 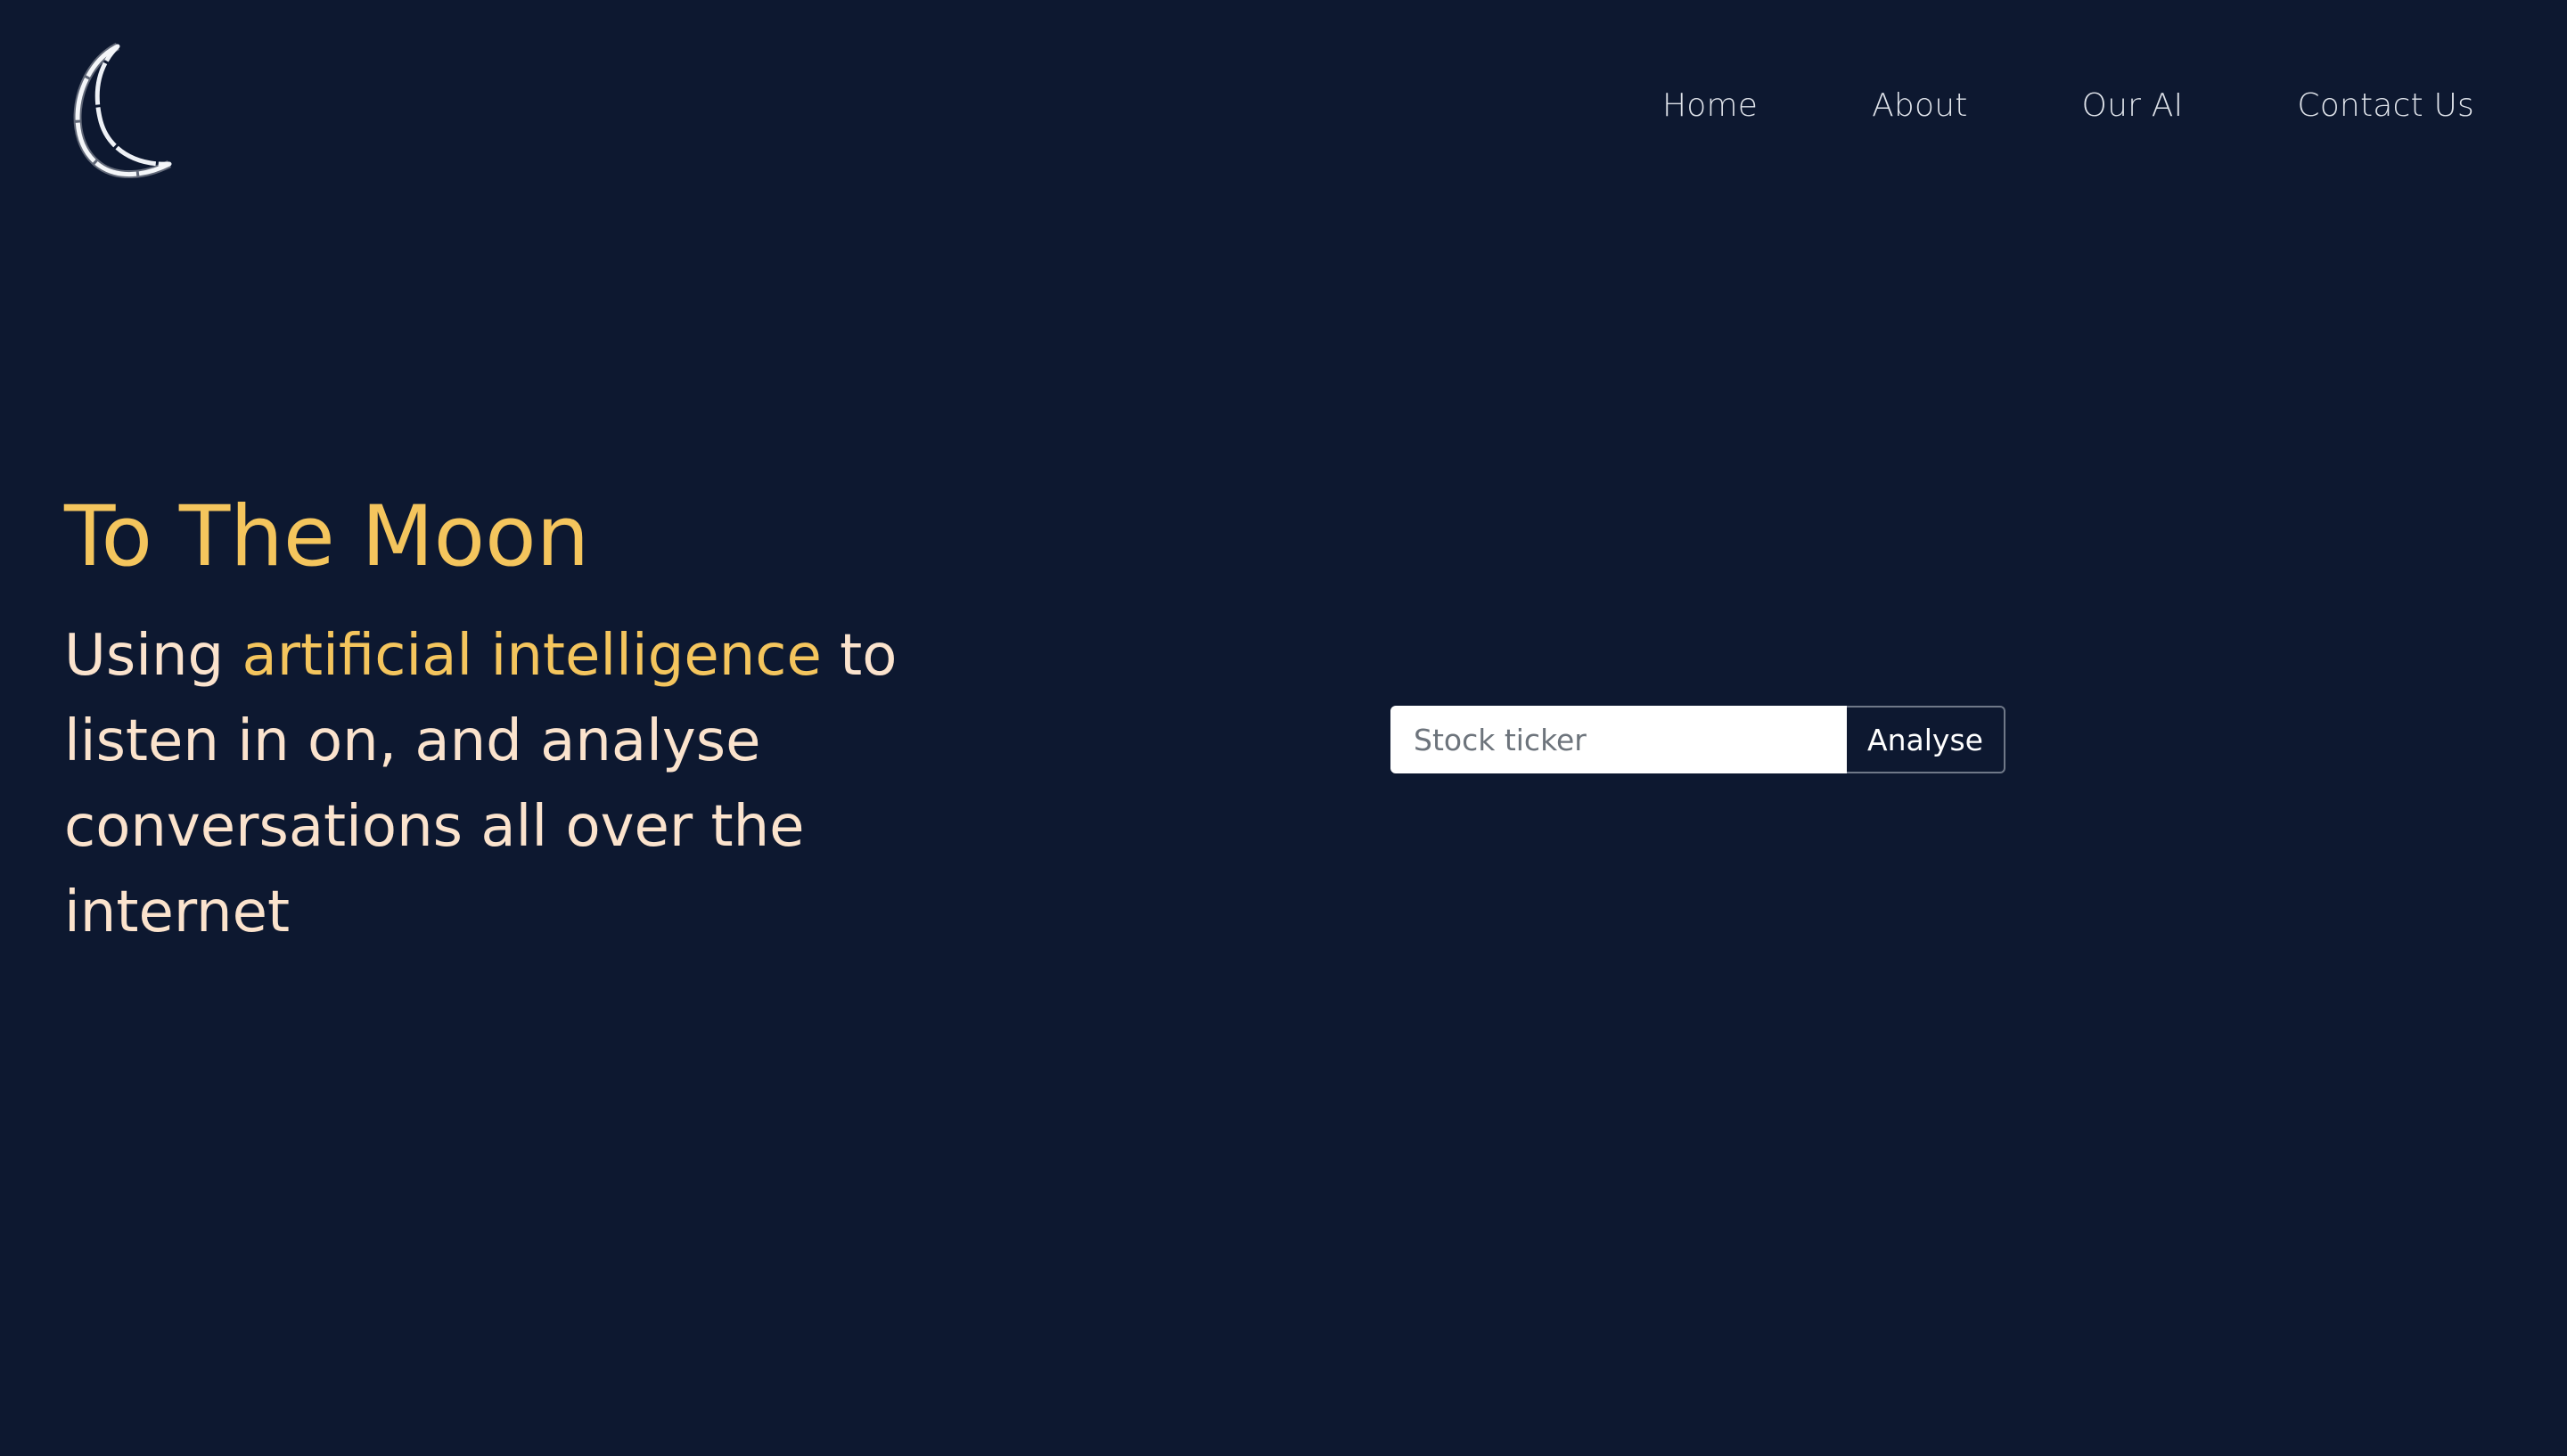 I want to click on analyse-button: Analyse, so click(x=1926, y=739).